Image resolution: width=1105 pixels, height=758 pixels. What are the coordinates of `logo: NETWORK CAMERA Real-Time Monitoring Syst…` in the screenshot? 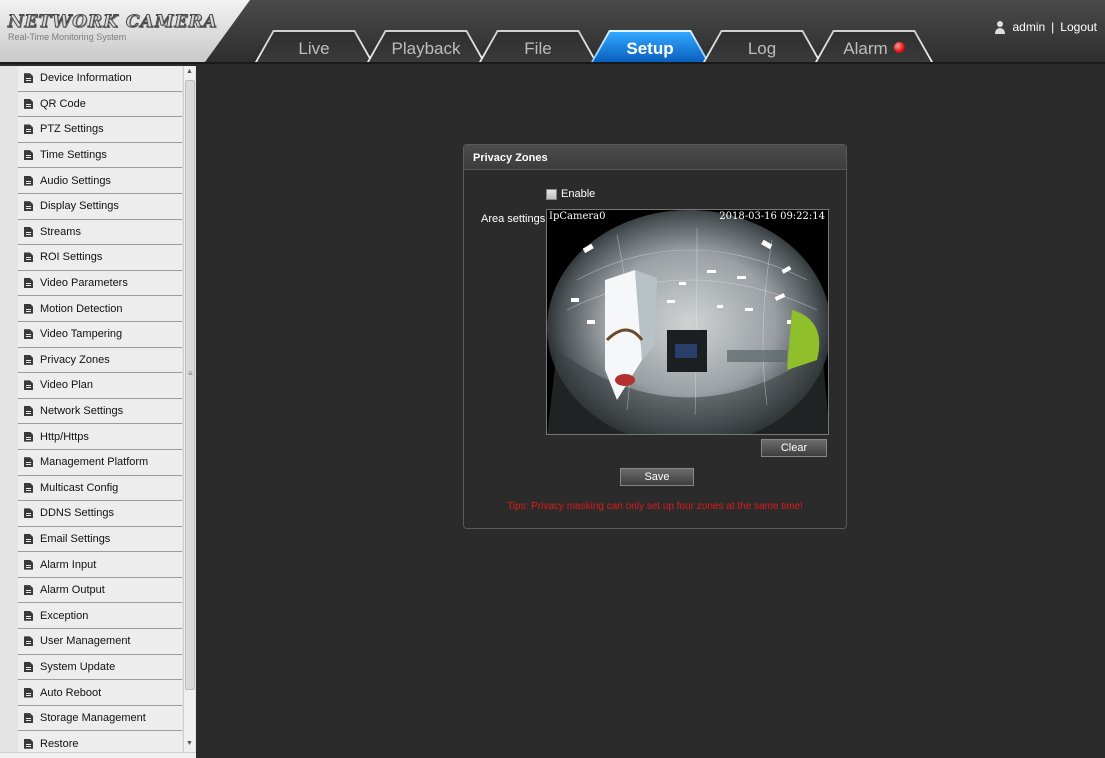 It's located at (125, 31).